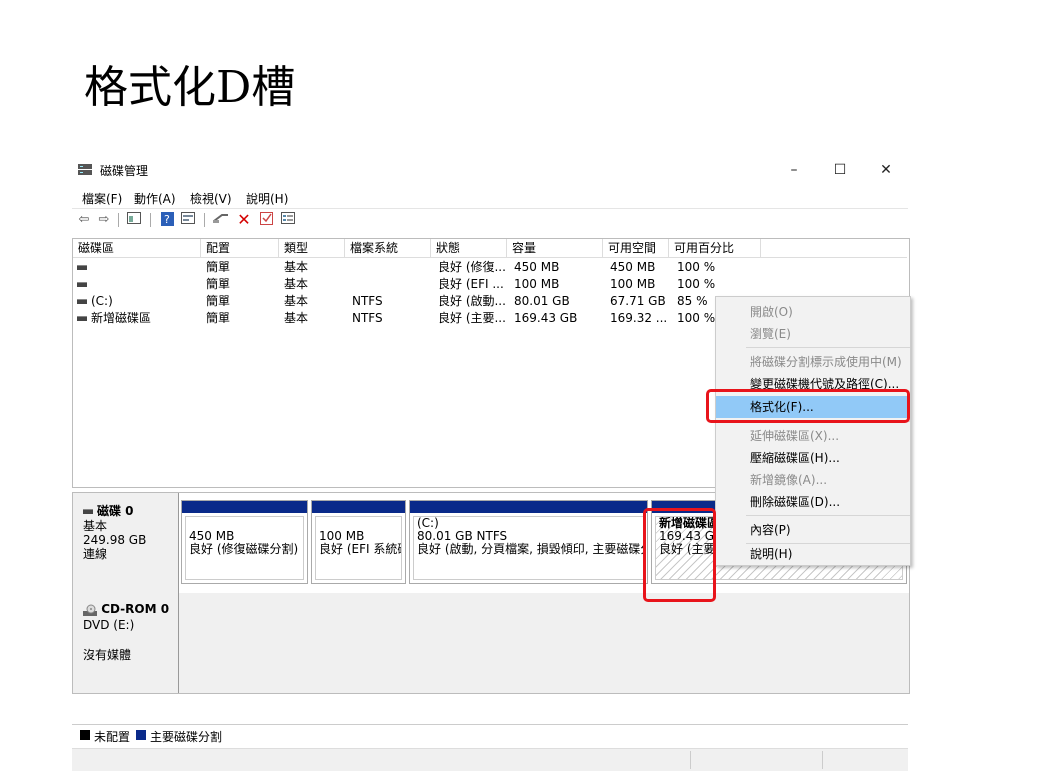  What do you see at coordinates (813, 334) in the screenshot?
I see `menu-item-explore: 瀏覽(E)` at bounding box center [813, 334].